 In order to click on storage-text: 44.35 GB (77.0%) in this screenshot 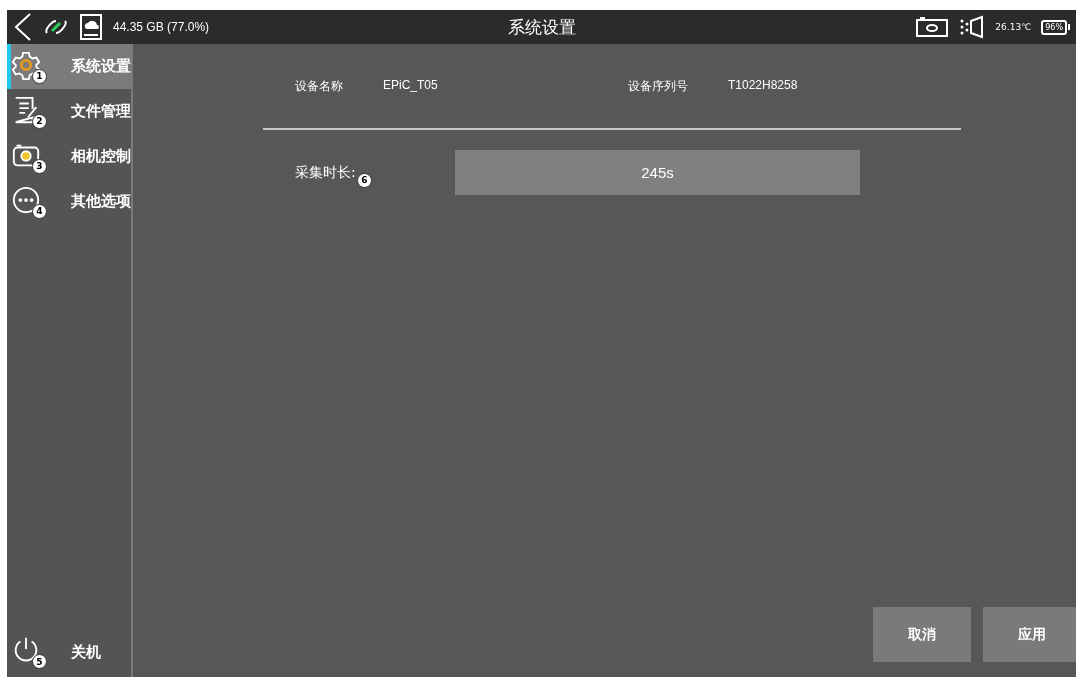, I will do `click(161, 27)`.